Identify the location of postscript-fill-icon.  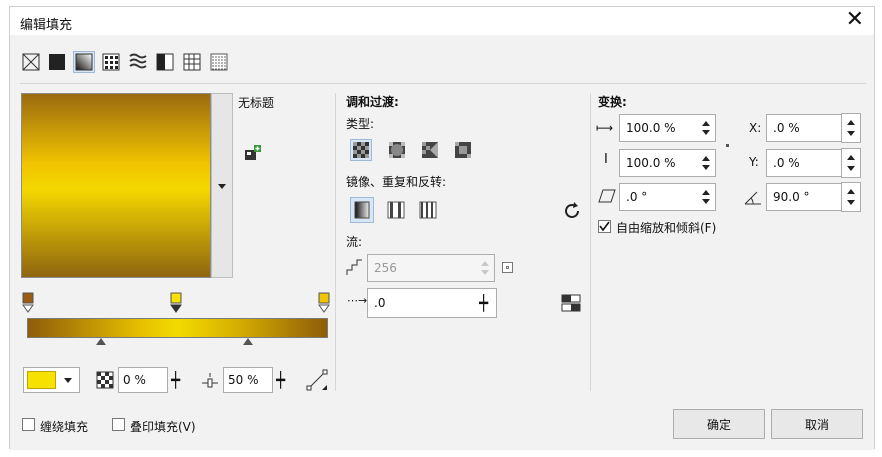
(219, 62).